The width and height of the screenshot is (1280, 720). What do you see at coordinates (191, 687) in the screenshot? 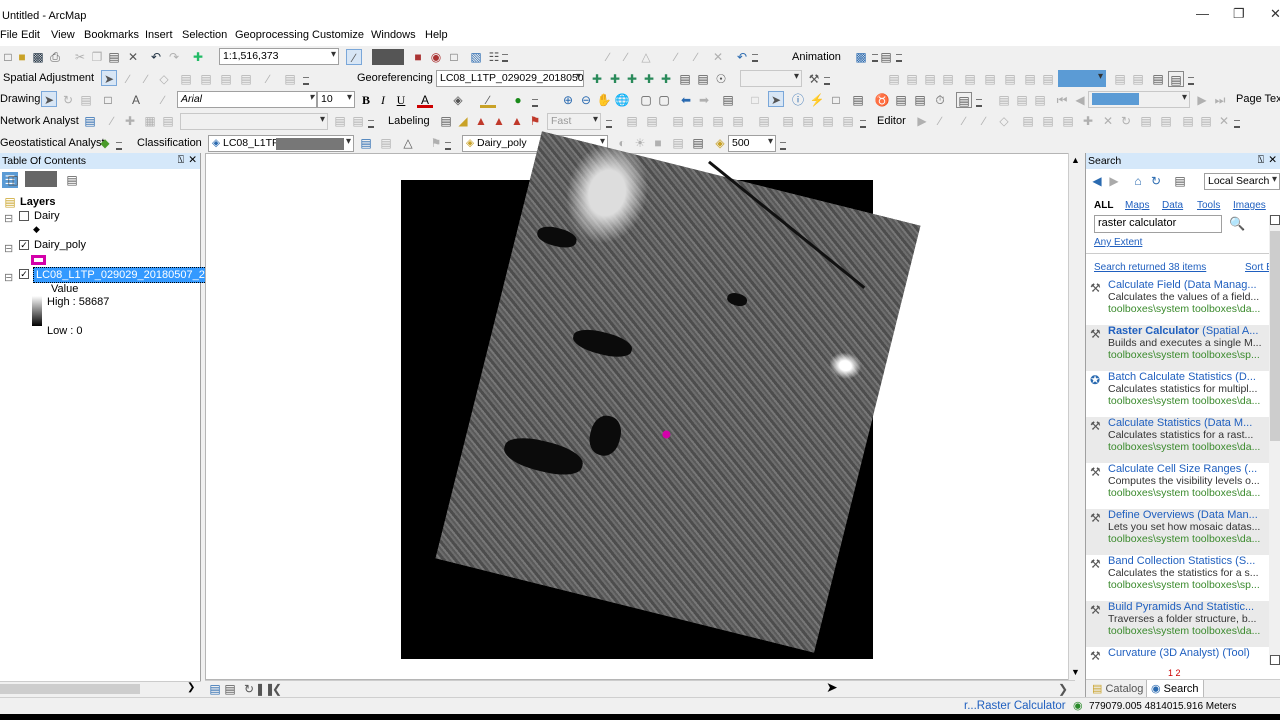
I see `scroll-right-icon: ❯` at bounding box center [191, 687].